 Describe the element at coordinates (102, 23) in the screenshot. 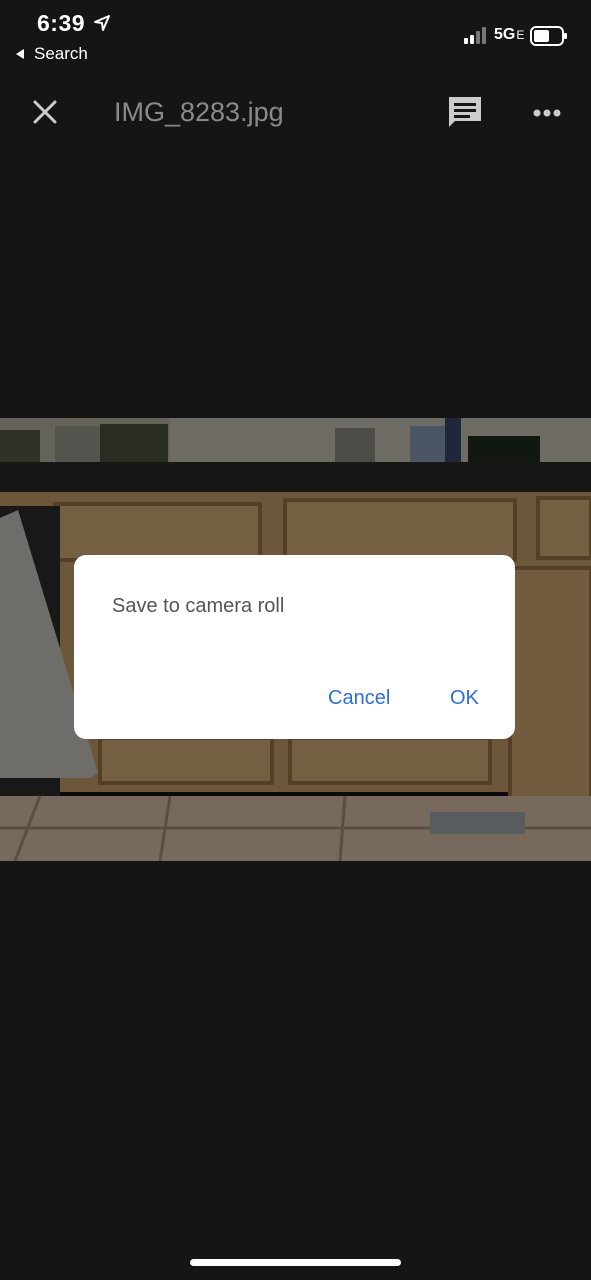

I see `location-arrow-icon` at that location.